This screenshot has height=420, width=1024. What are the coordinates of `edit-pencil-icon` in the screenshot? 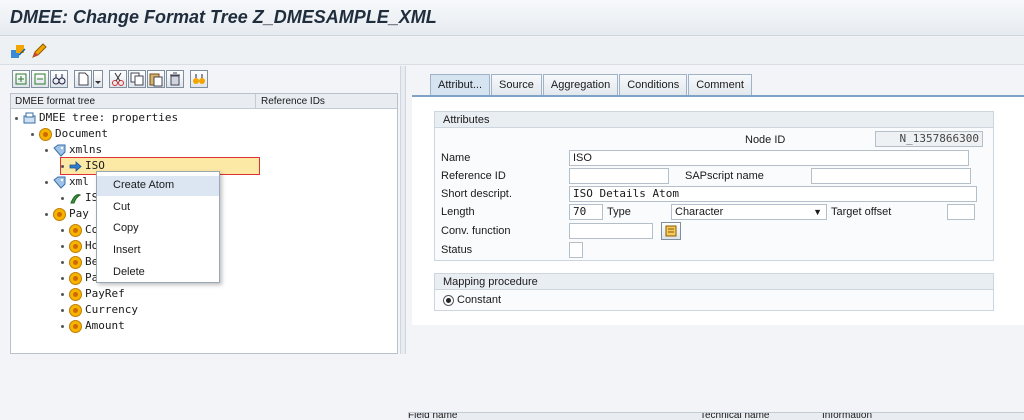 It's located at (39, 51).